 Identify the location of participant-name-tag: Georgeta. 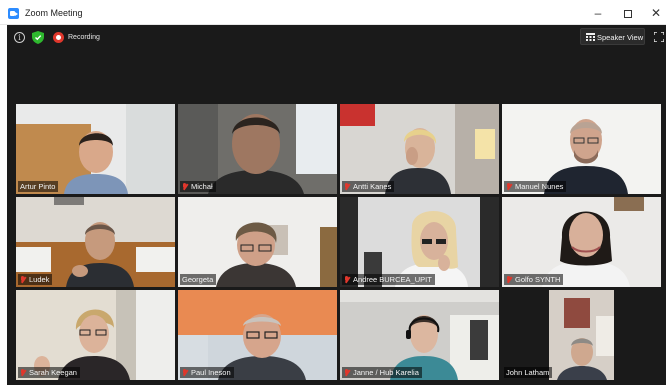
(198, 279).